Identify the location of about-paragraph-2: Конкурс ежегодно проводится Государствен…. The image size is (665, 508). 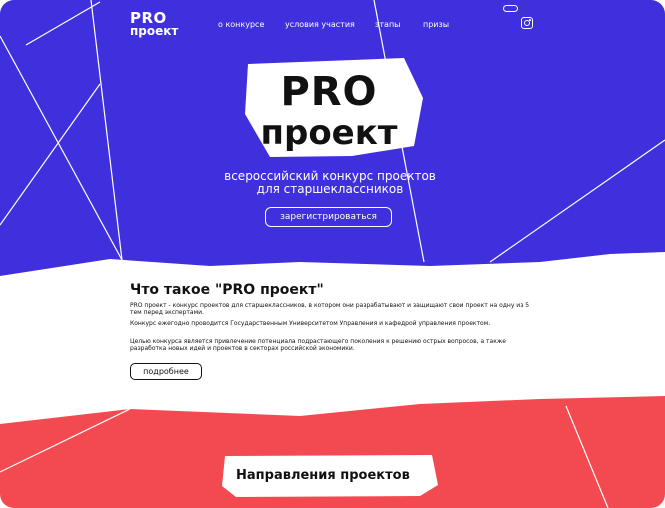
(310, 323).